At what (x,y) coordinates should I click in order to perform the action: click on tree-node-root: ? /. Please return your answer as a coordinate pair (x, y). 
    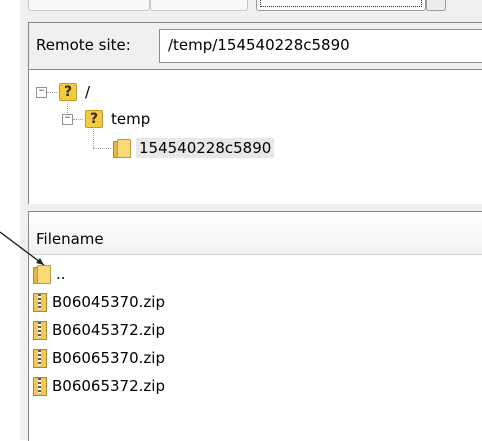
    Looking at the image, I should click on (74, 92).